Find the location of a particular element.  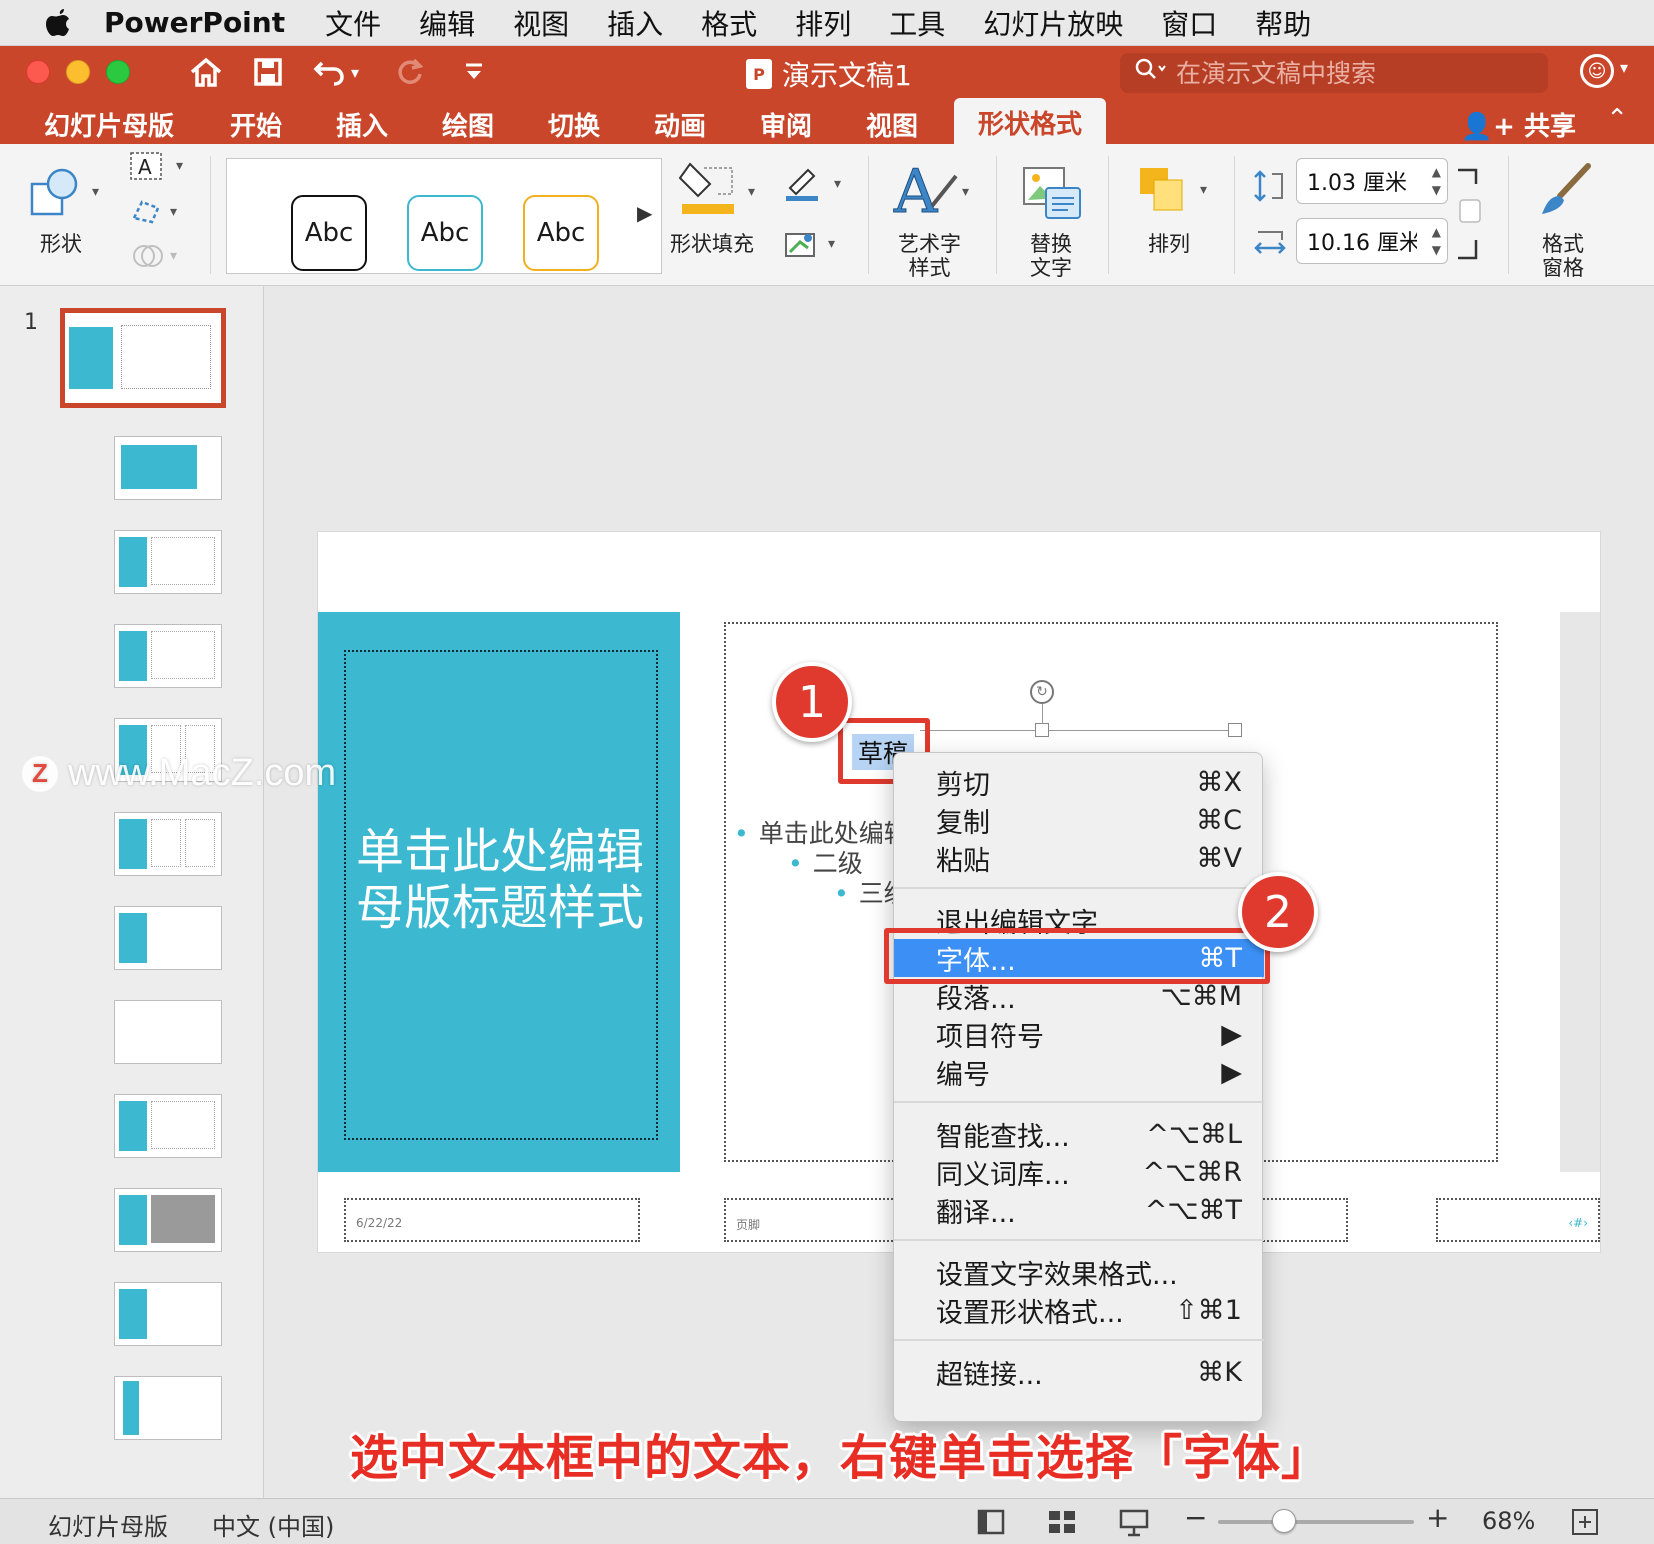

ribbon-divider is located at coordinates (996, 215).